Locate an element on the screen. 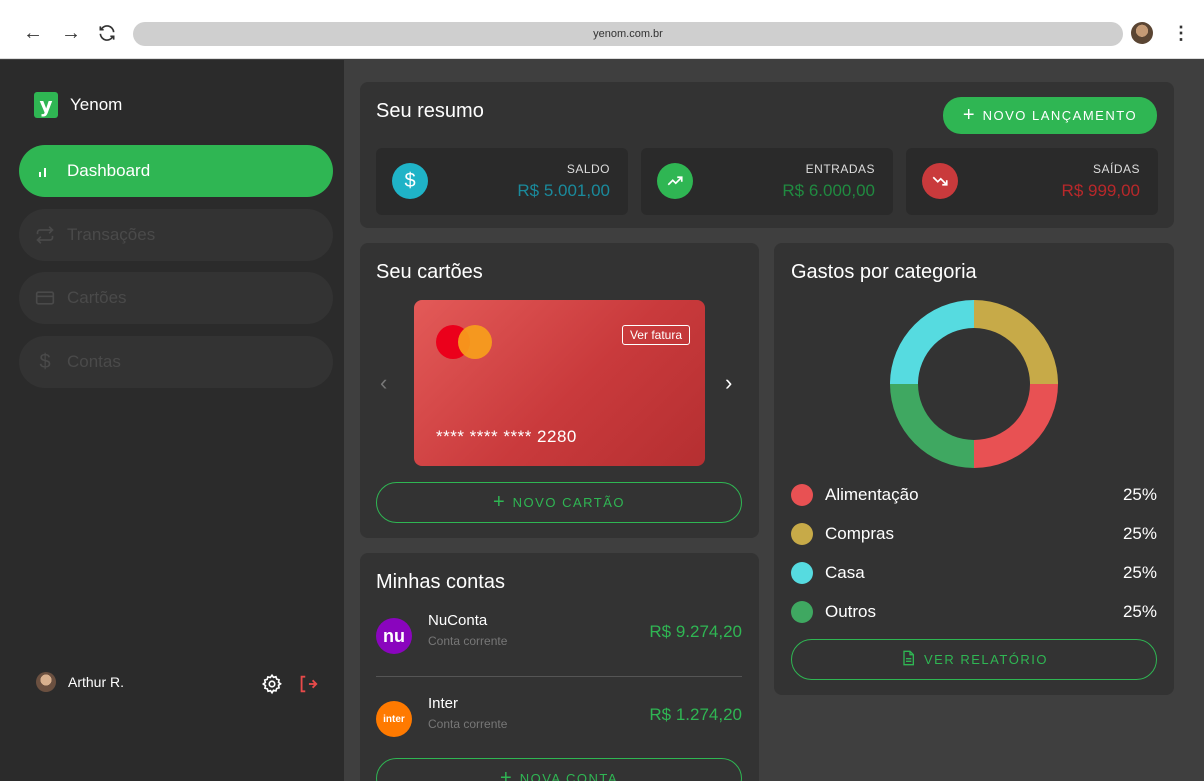  account-balance: R$ 1.274,20 is located at coordinates (695, 714).